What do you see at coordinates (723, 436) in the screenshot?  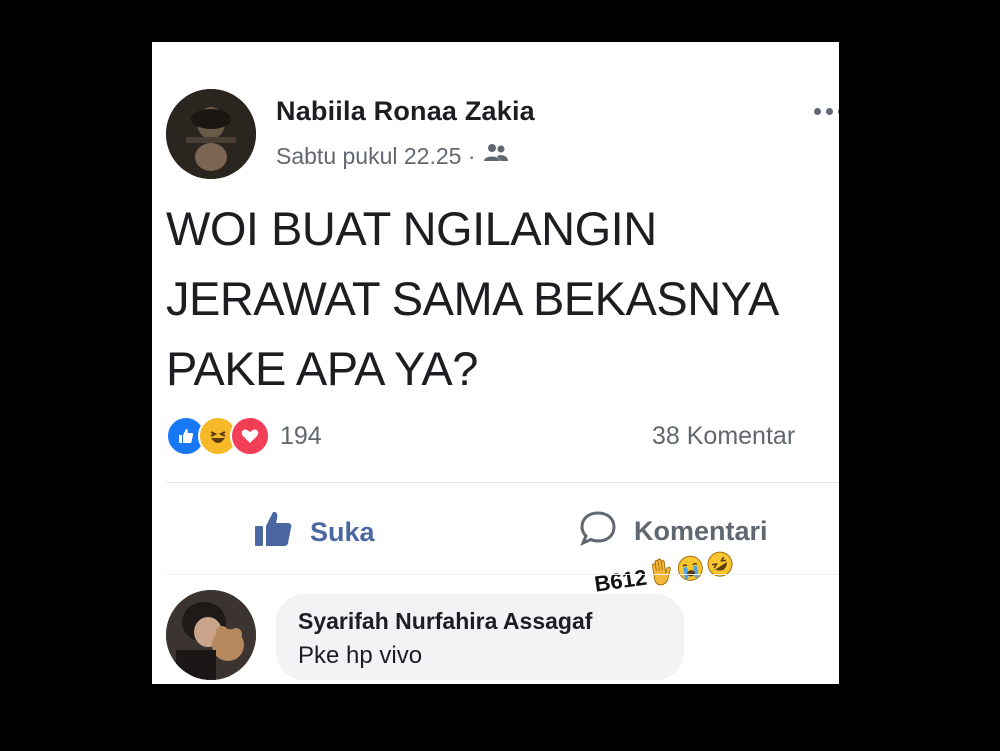 I see `comment-count: 38 Komentar` at bounding box center [723, 436].